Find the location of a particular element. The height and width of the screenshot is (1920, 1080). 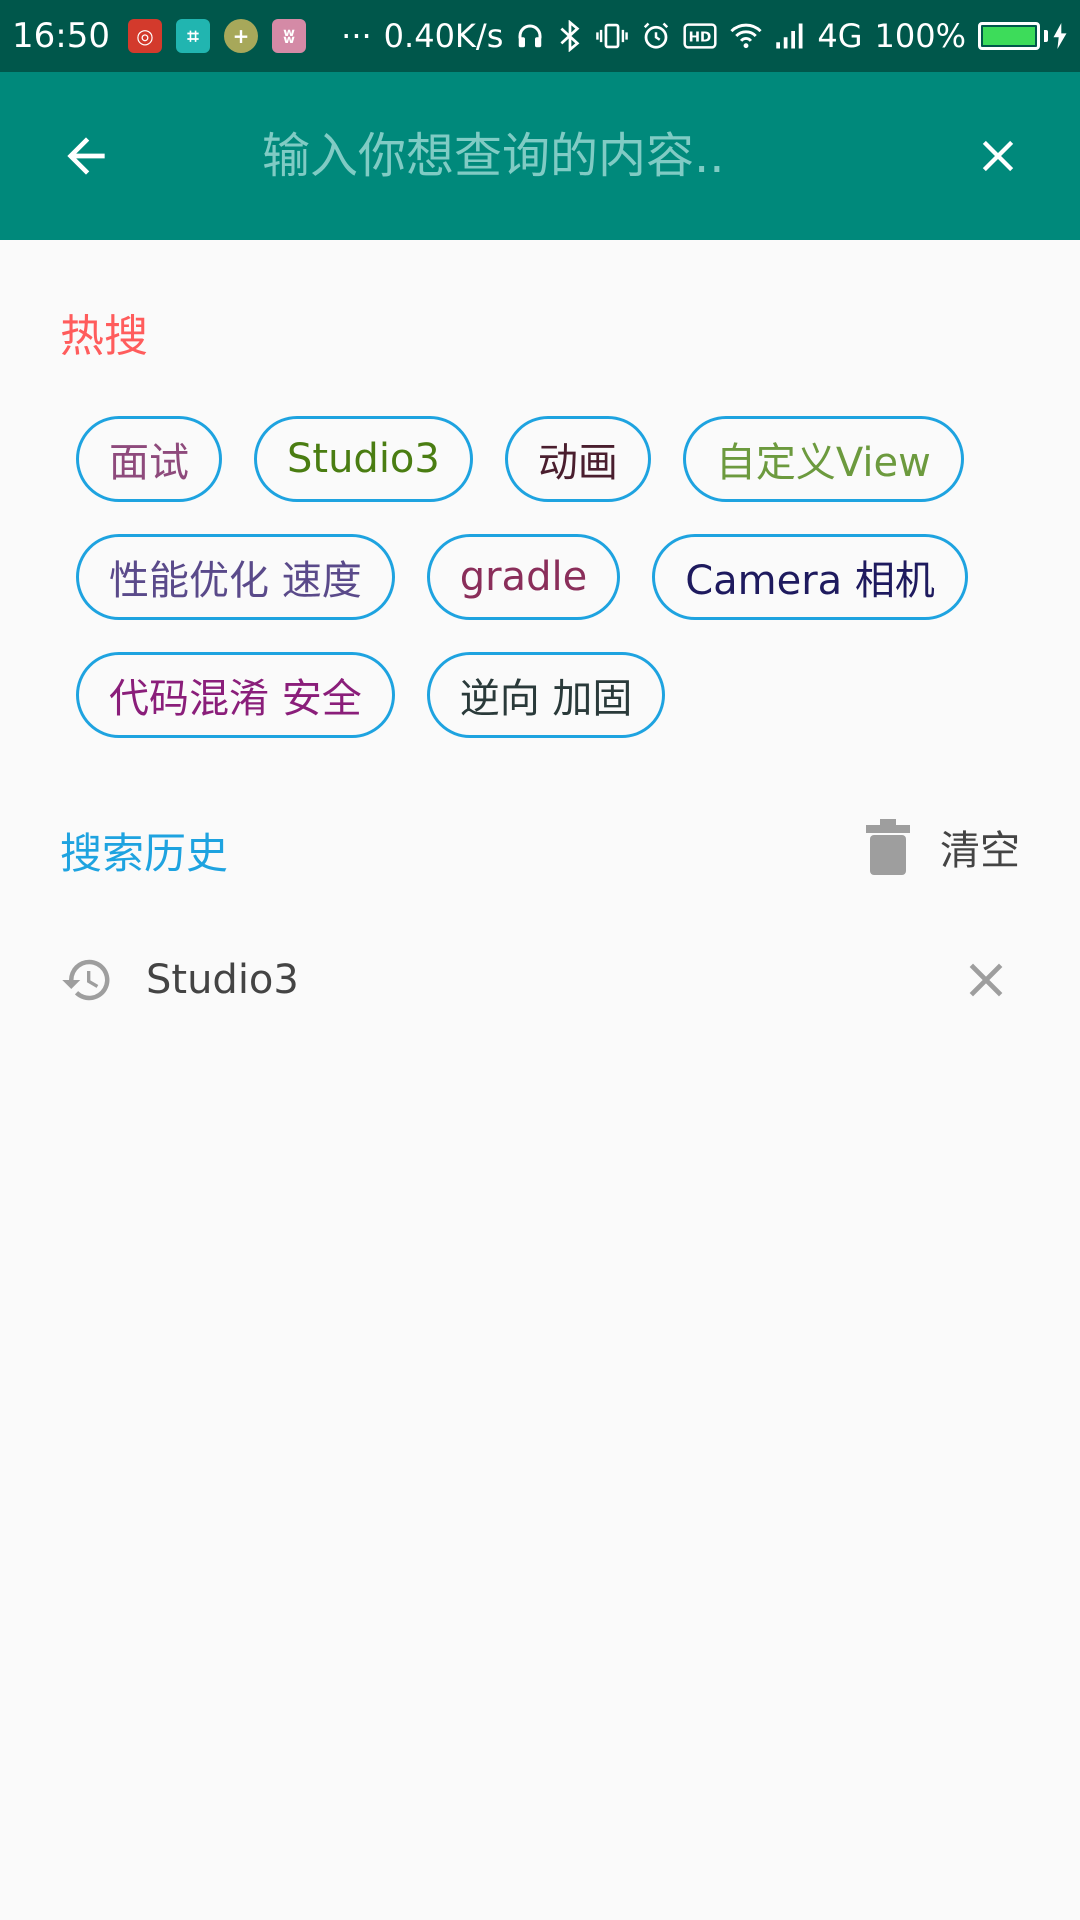

hot-tag: Camera 相机 is located at coordinates (810, 577).